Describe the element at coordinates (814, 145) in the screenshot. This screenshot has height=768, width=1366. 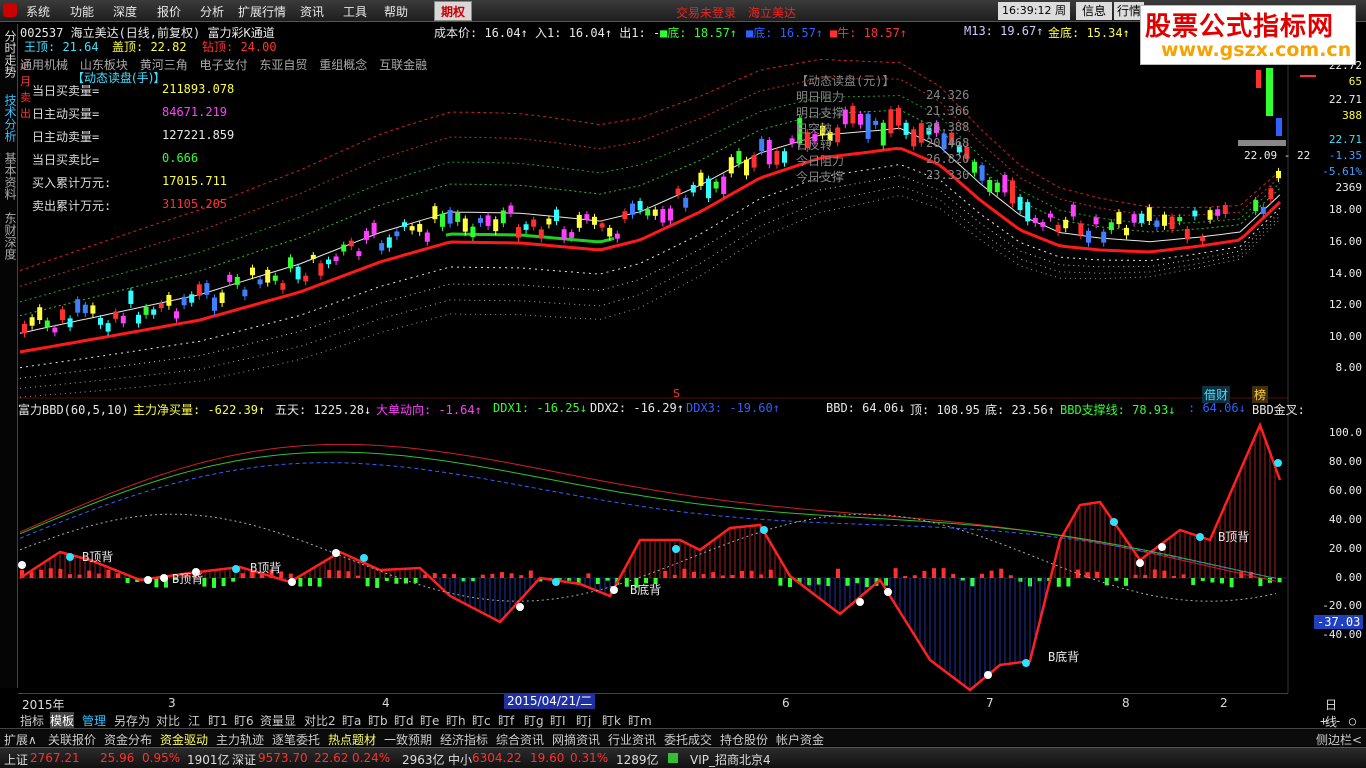
I see `dynamic-price-label: 日反转` at that location.